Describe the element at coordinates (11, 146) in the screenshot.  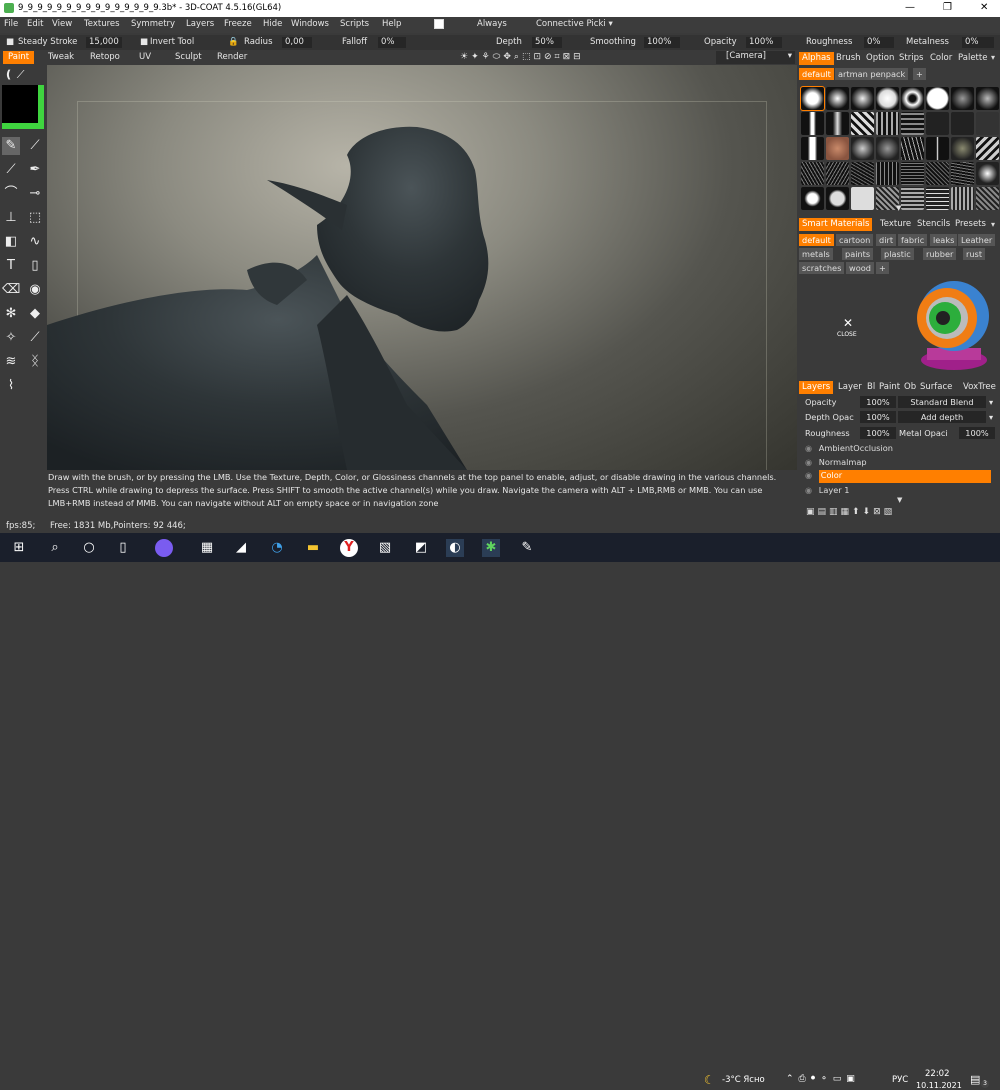
I see `brush-tool-icon: ✎` at that location.